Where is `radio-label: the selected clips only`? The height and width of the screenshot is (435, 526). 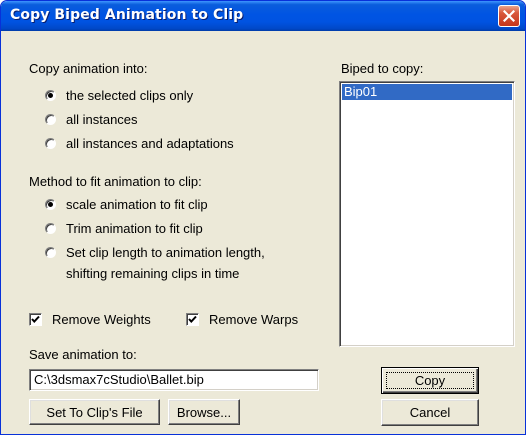 radio-label: the selected clips only is located at coordinates (130, 95).